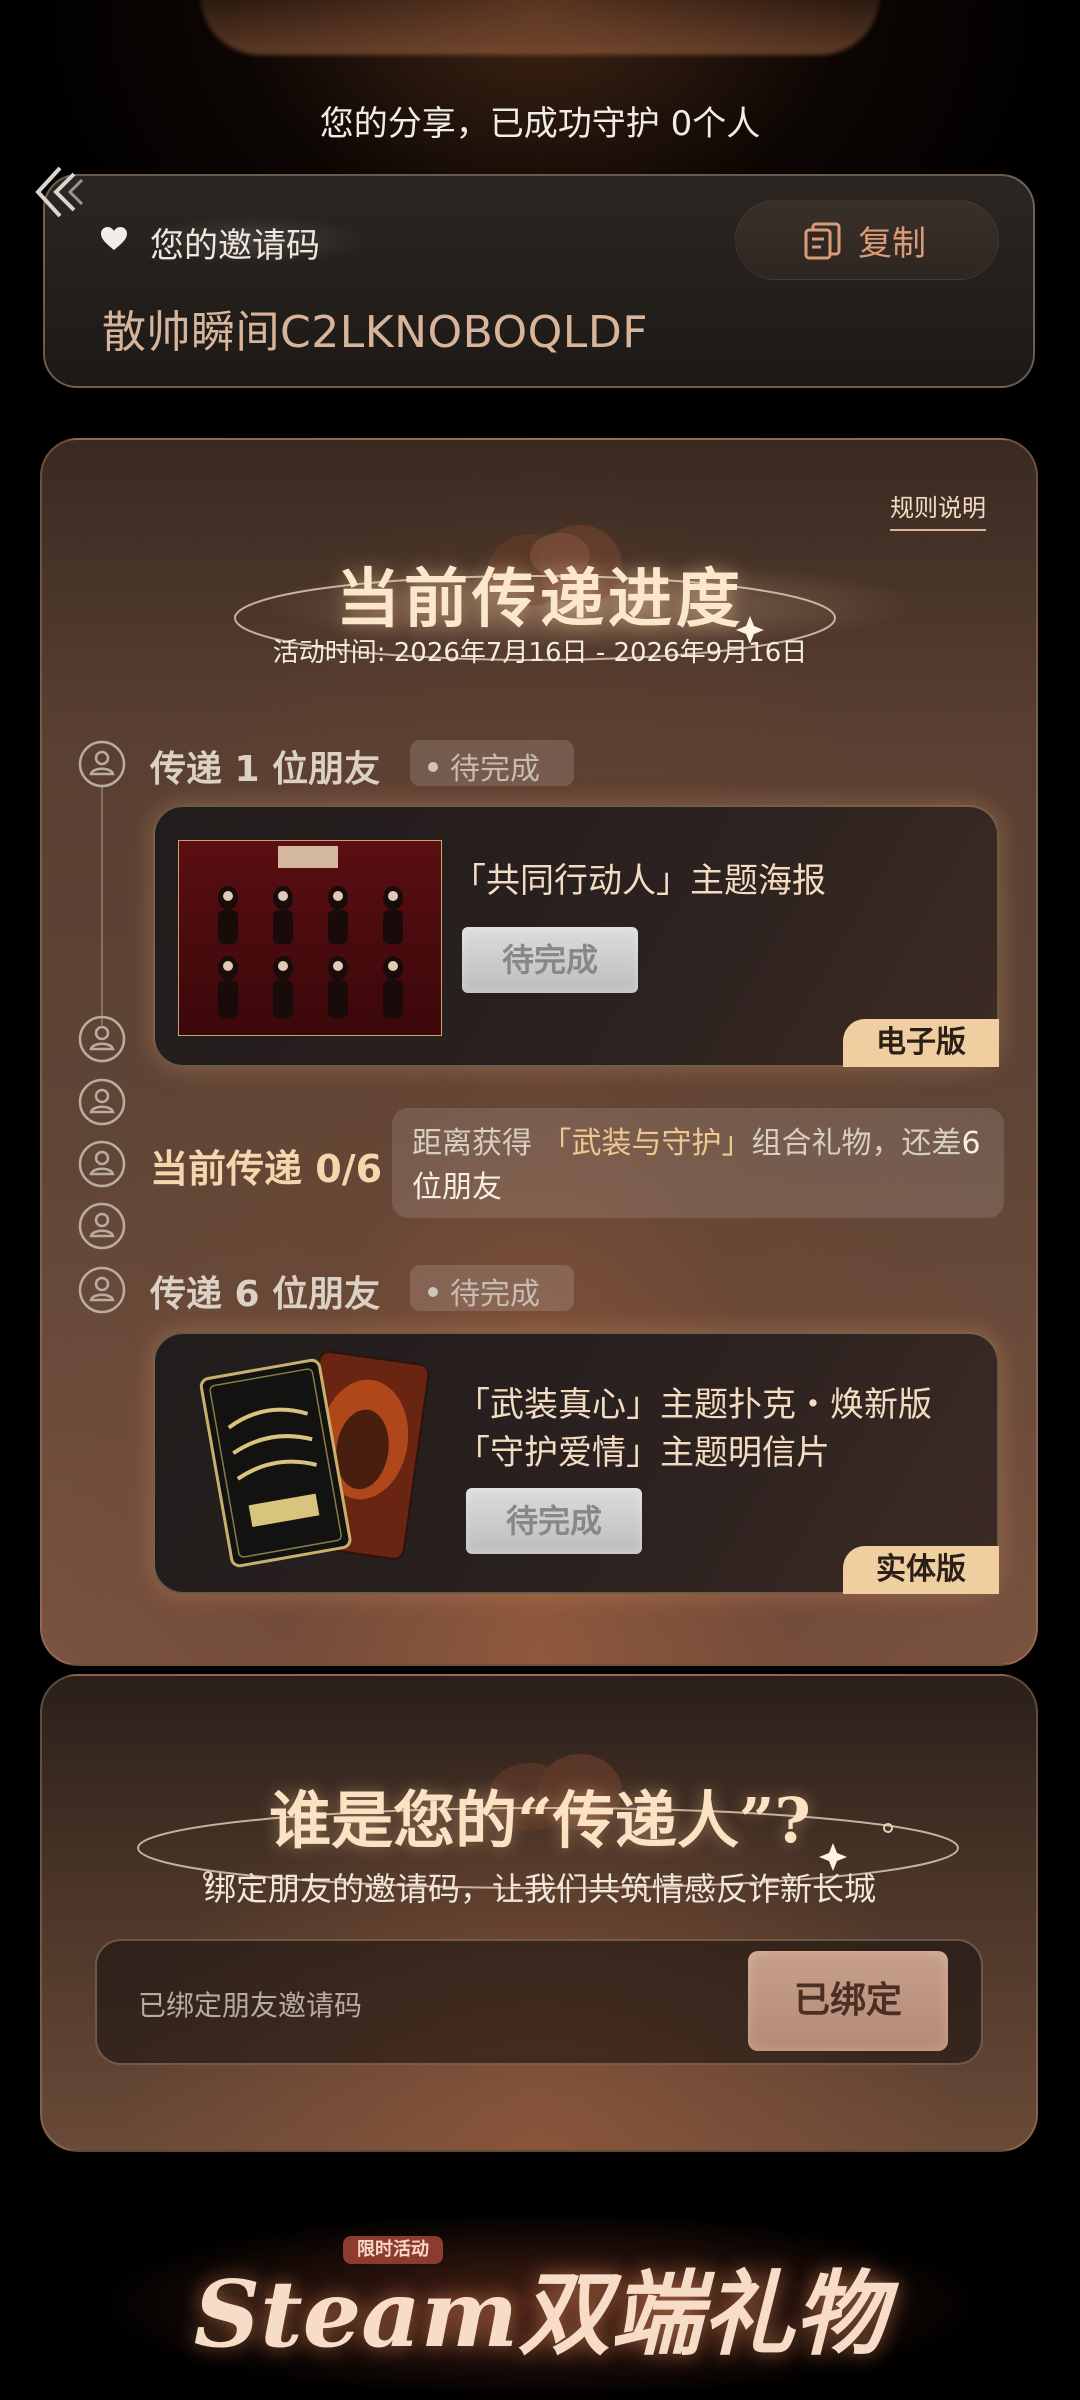 This screenshot has height=2400, width=1080. Describe the element at coordinates (102, 905) in the screenshot. I see `timeline-line` at that location.